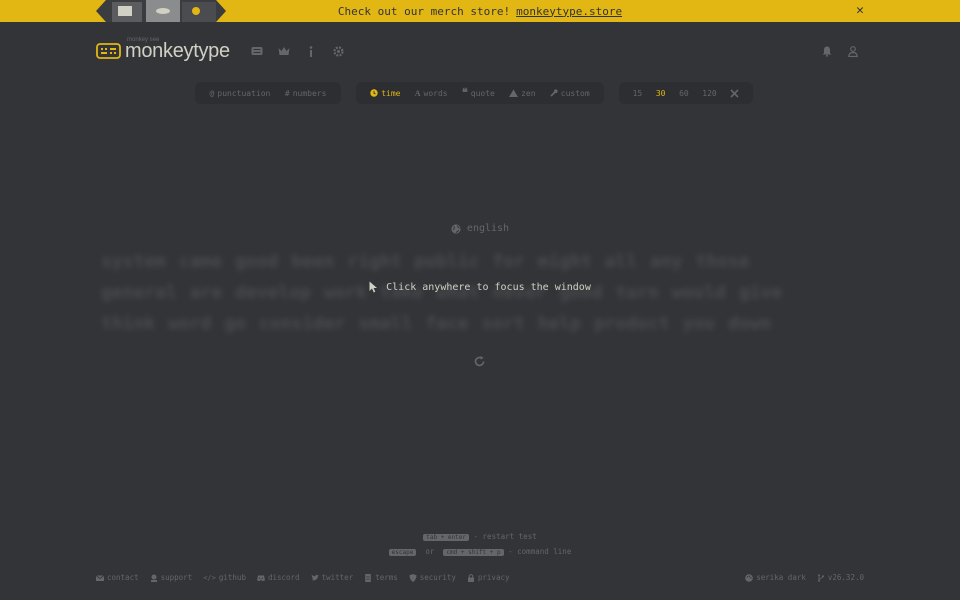 Image resolution: width=960 pixels, height=600 pixels. What do you see at coordinates (488, 228) in the screenshot?
I see `language-label: english` at bounding box center [488, 228].